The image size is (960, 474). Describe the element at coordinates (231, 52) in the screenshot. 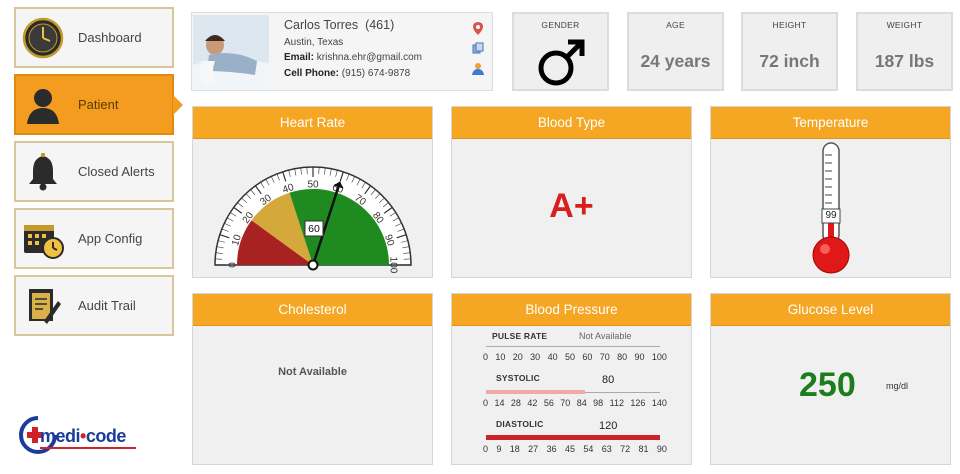

I see `patient-photo` at that location.